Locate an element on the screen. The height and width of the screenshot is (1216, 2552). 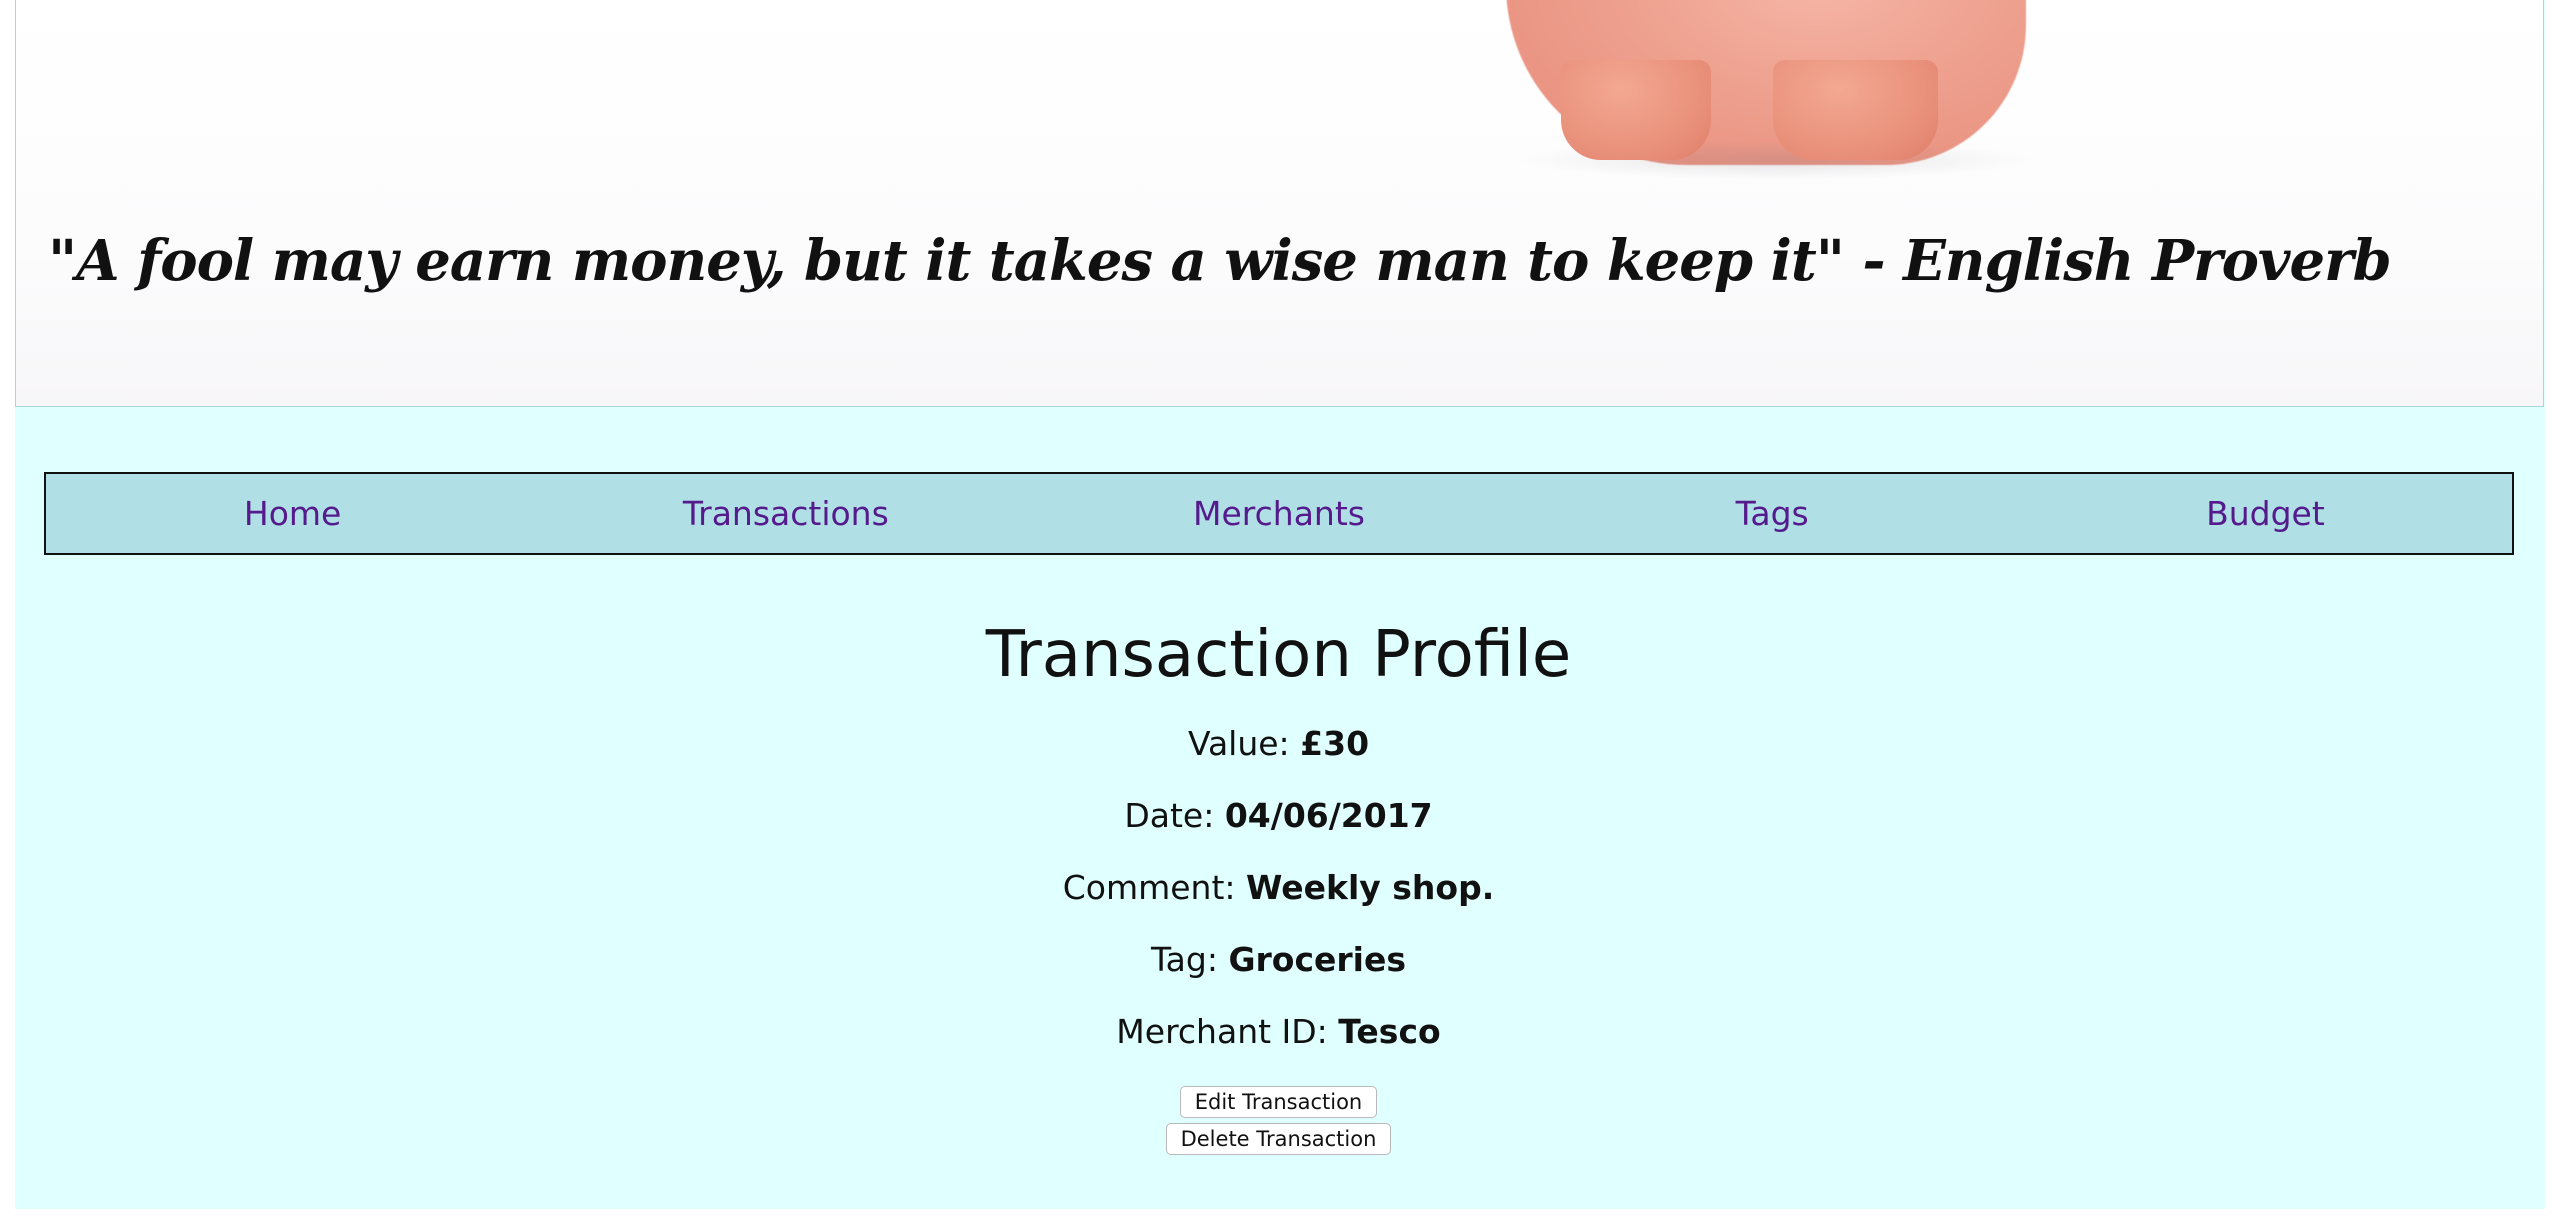
field-label: Tag: is located at coordinates (1189, 959).